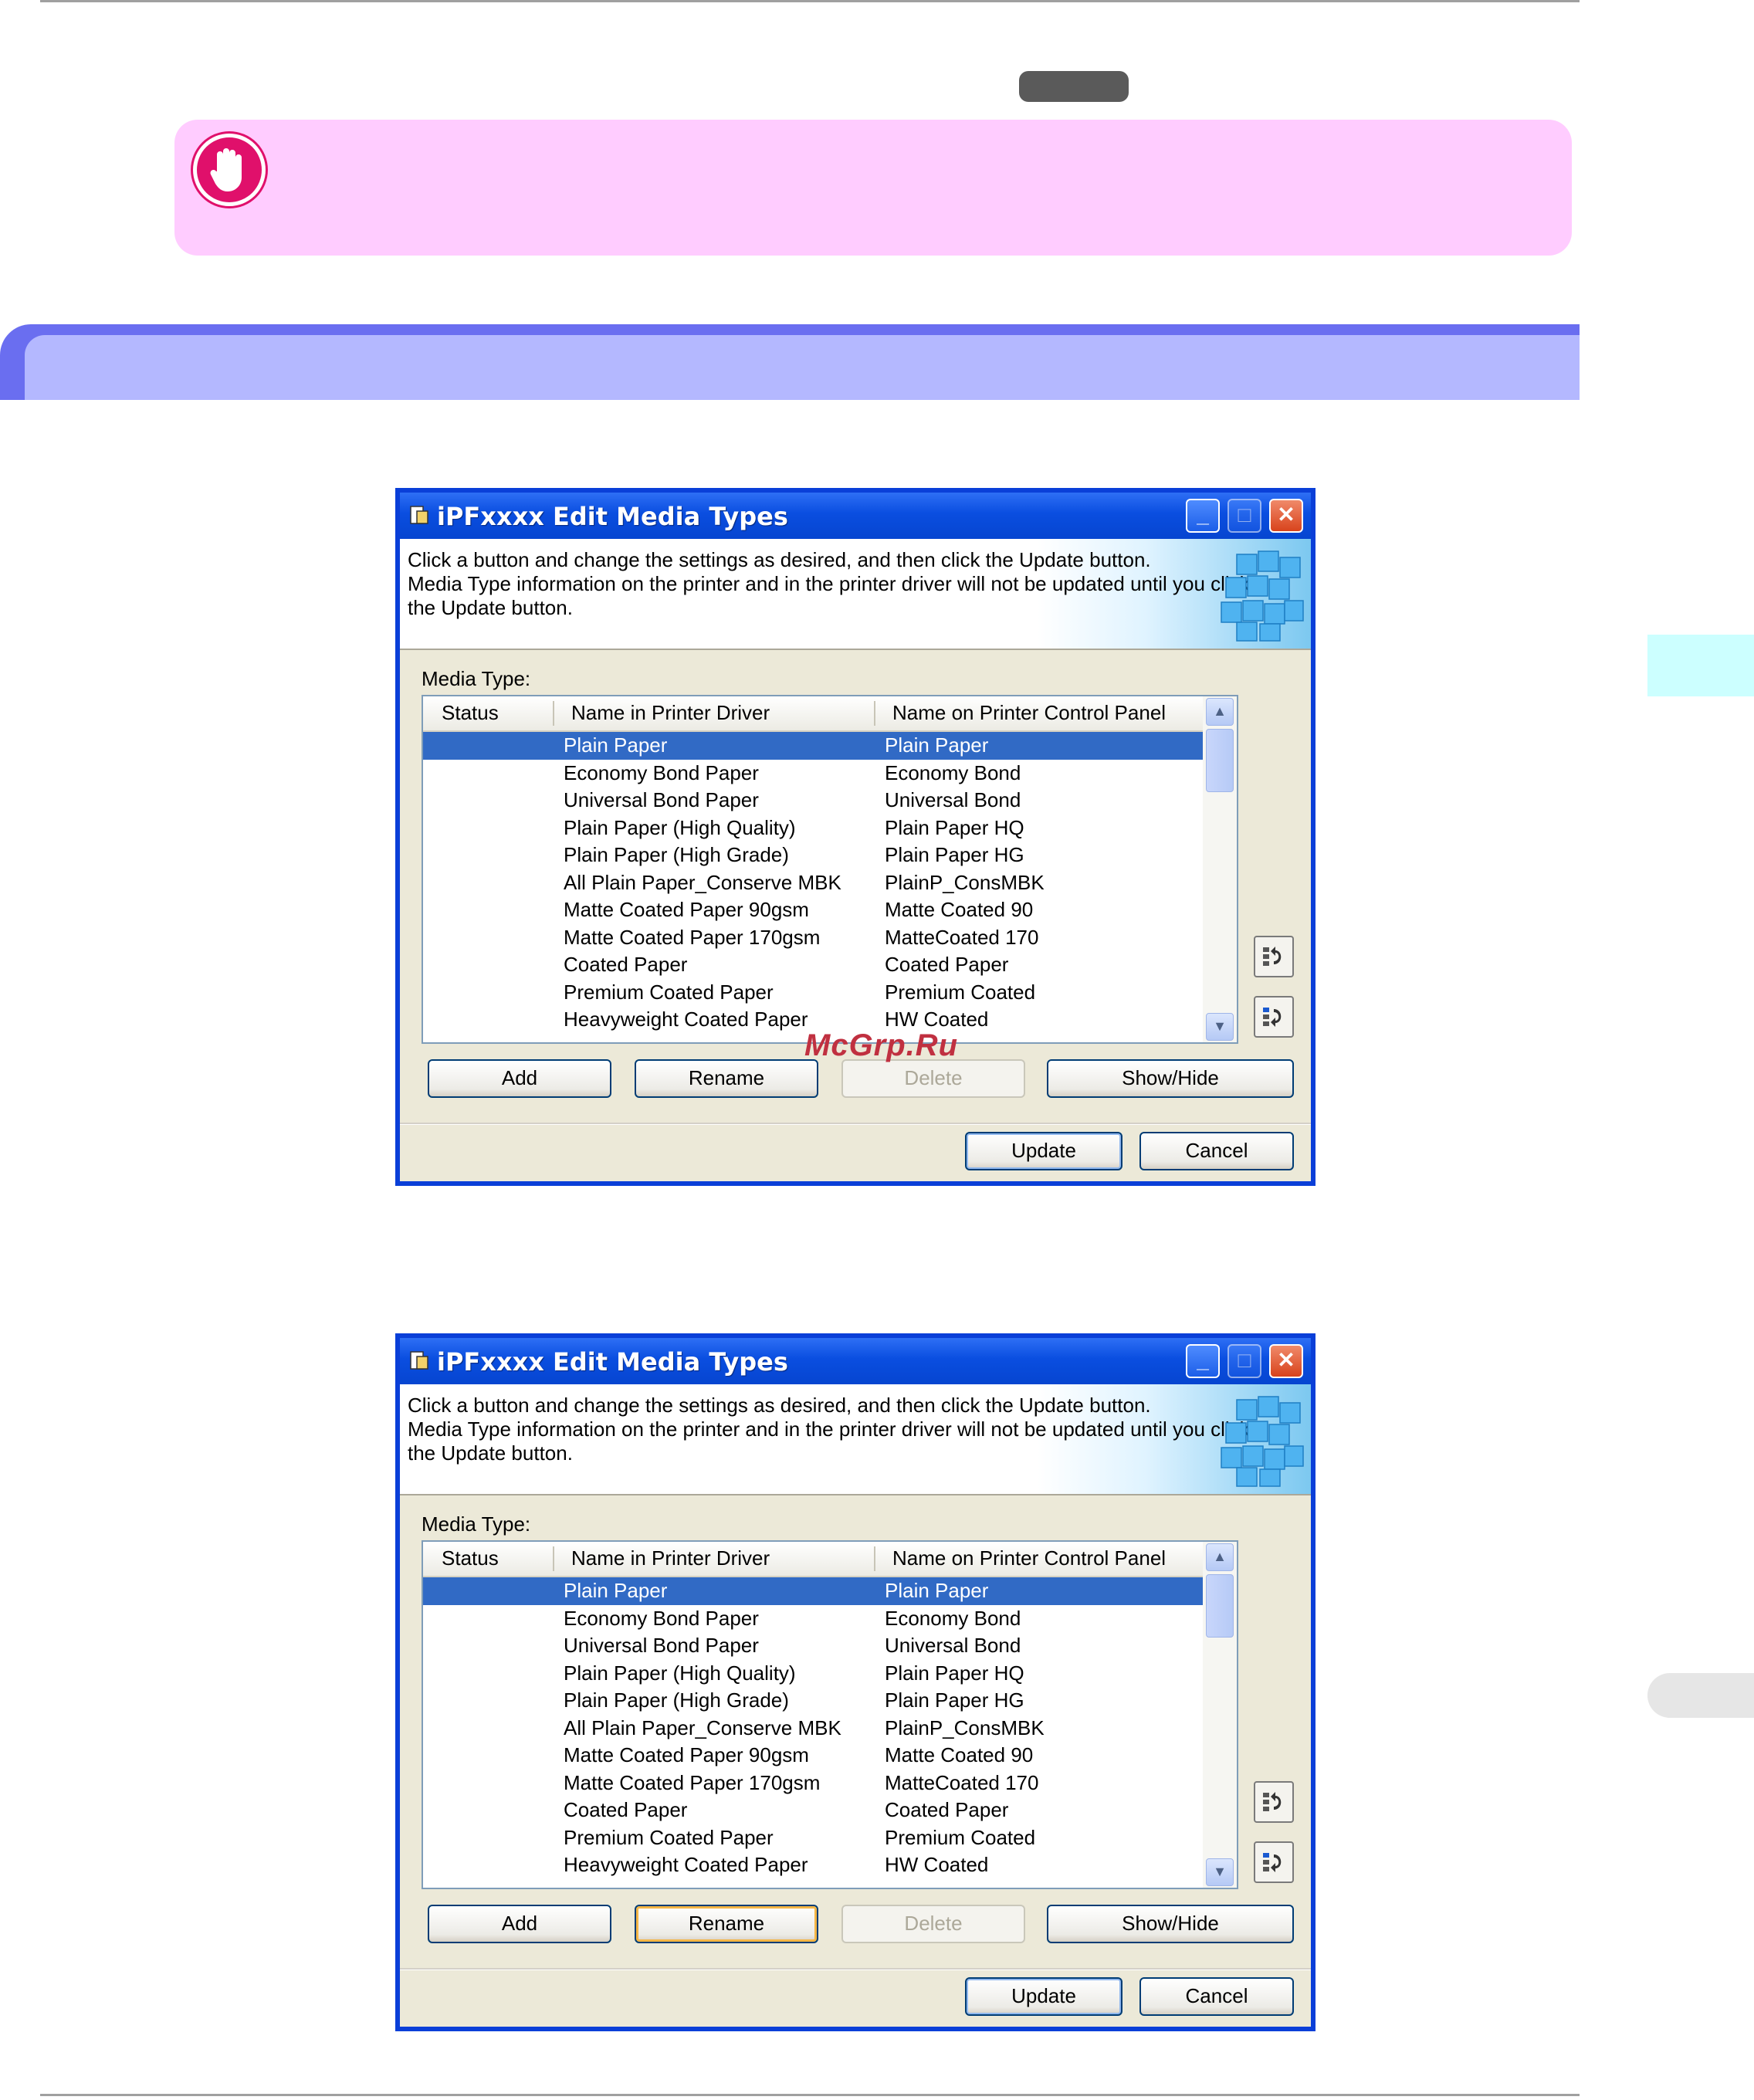 Image resolution: width=1754 pixels, height=2100 pixels. What do you see at coordinates (813, 1865) in the screenshot?
I see `list-item: Heavyweight Coated Paper HW Coated` at bounding box center [813, 1865].